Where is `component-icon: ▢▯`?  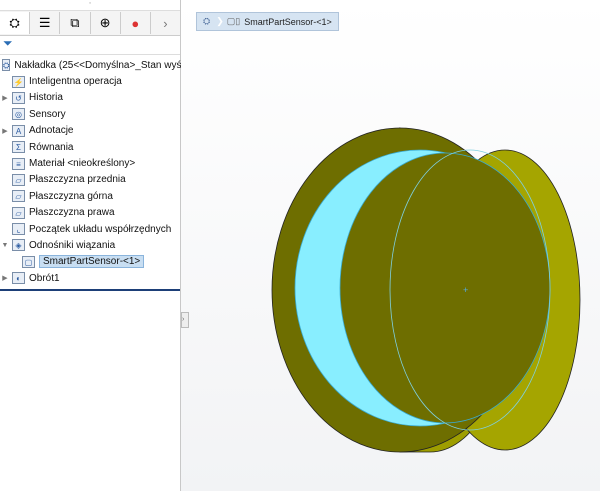 component-icon: ▢▯ is located at coordinates (233, 21).